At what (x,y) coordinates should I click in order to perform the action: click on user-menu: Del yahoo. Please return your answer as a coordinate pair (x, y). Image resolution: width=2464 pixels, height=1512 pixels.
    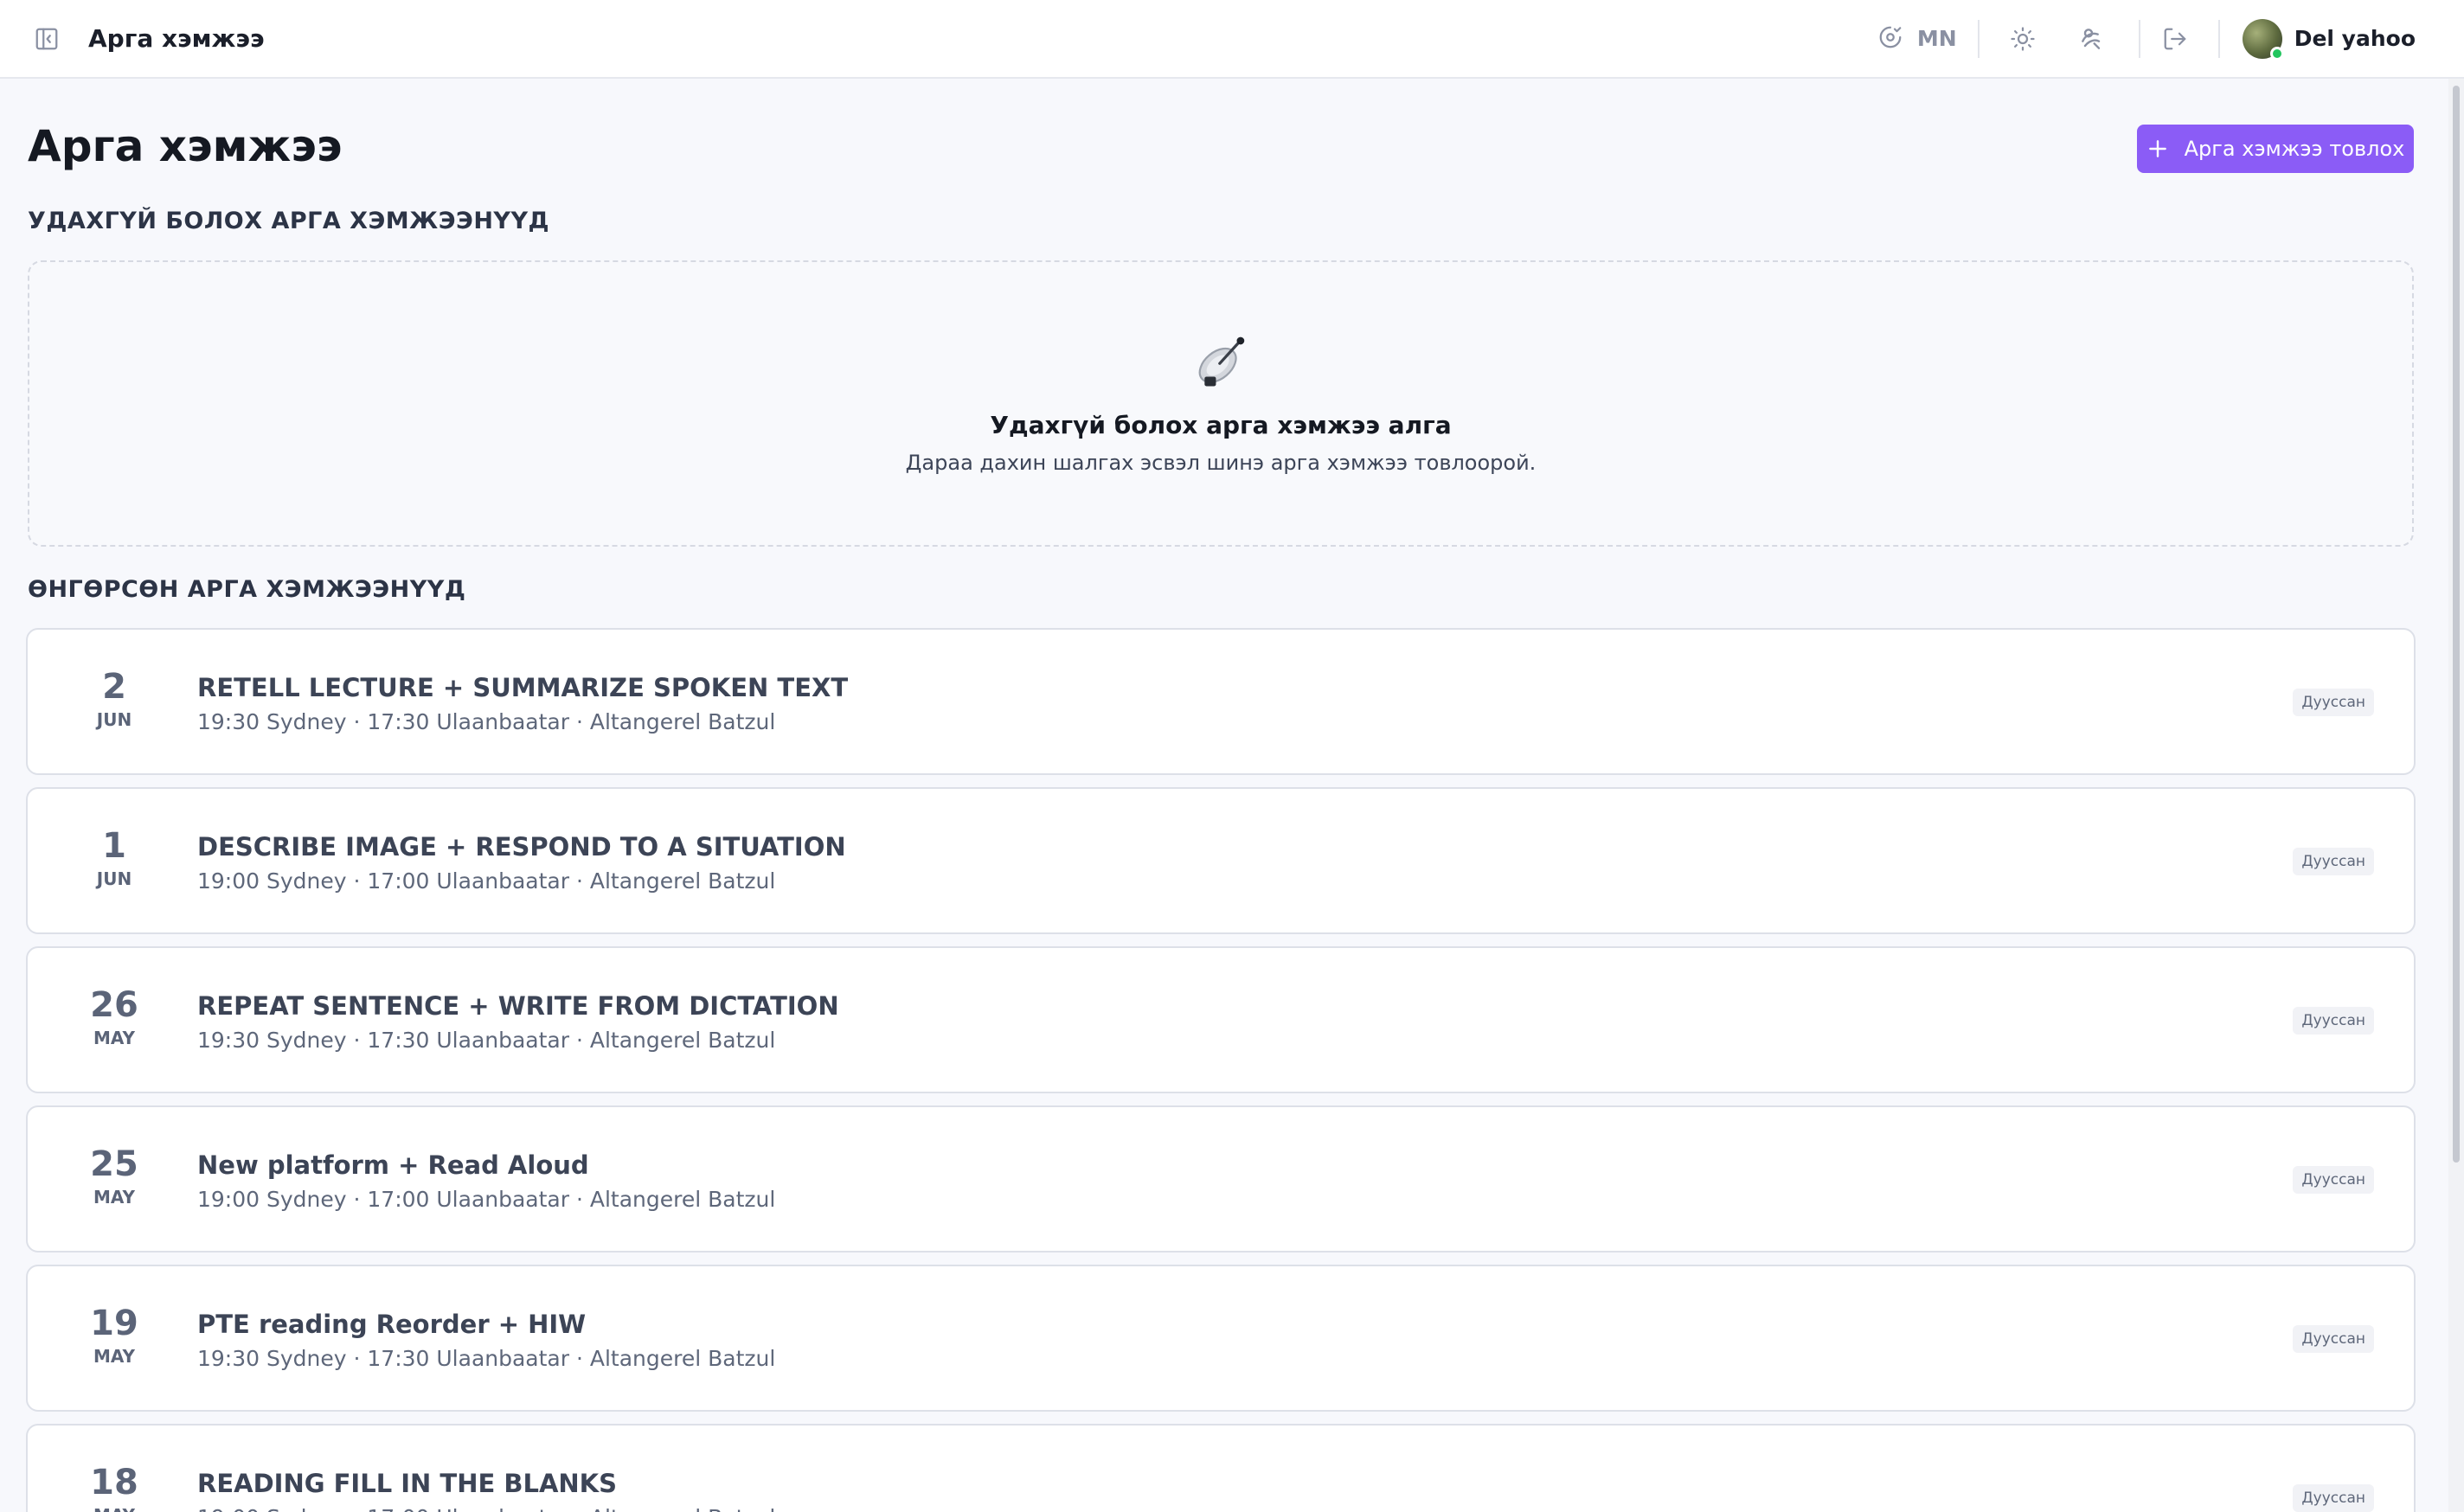
    Looking at the image, I should click on (2329, 39).